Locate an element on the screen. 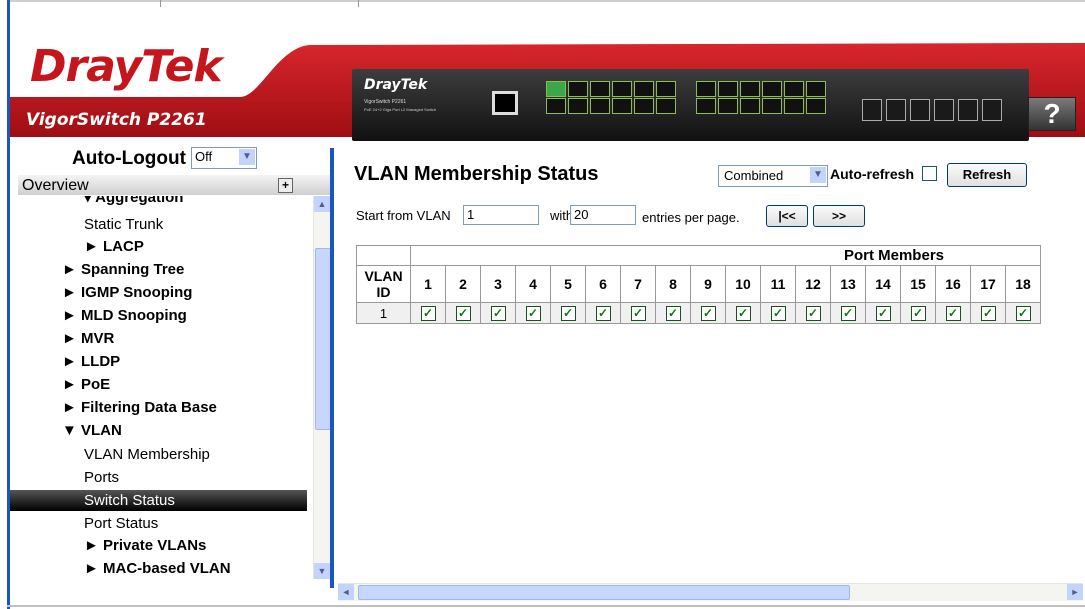 Image resolution: width=1085 pixels, height=609 pixels. port-header-11: 11 is located at coordinates (778, 284).